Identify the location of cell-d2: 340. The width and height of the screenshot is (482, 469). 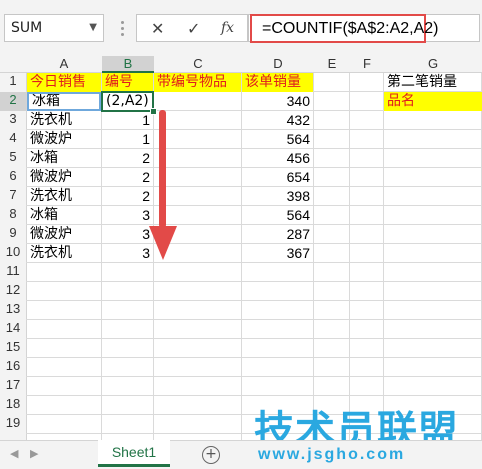
(276, 101).